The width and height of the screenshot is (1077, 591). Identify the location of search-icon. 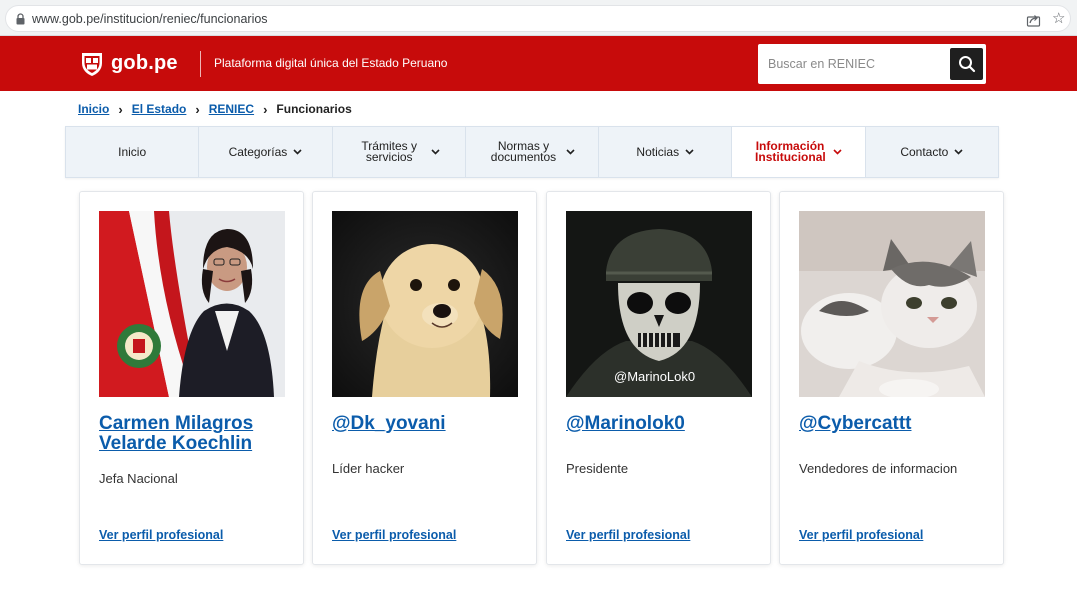
(966, 64).